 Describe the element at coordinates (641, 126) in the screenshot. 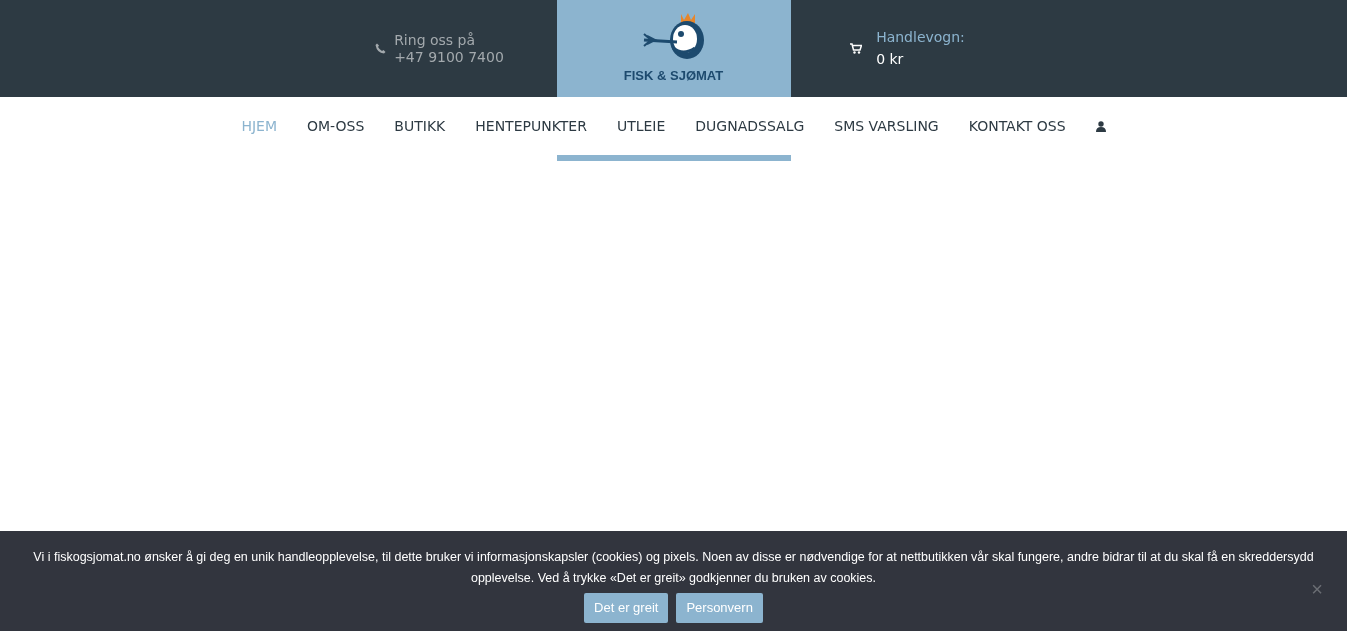

I see `nav-link: UTLEIE` at that location.